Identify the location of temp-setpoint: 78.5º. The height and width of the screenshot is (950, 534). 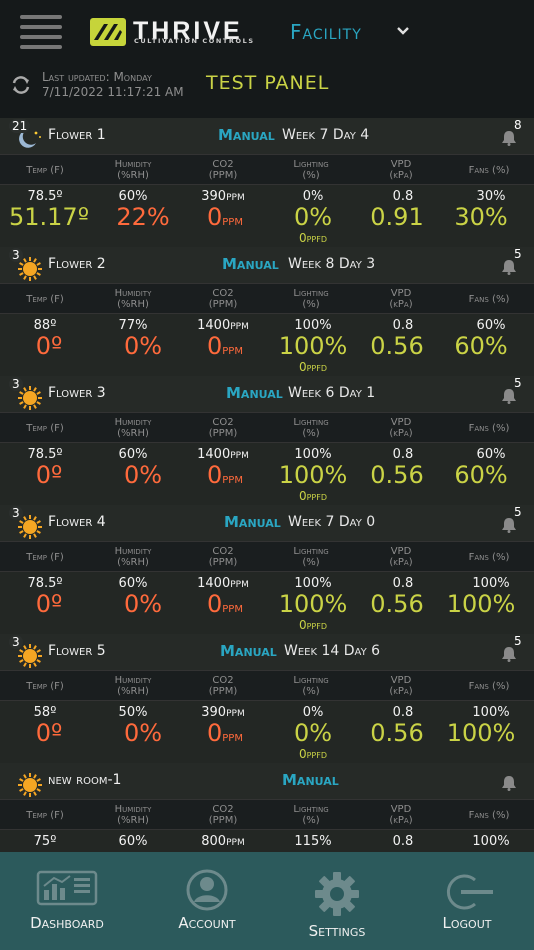
(45, 454).